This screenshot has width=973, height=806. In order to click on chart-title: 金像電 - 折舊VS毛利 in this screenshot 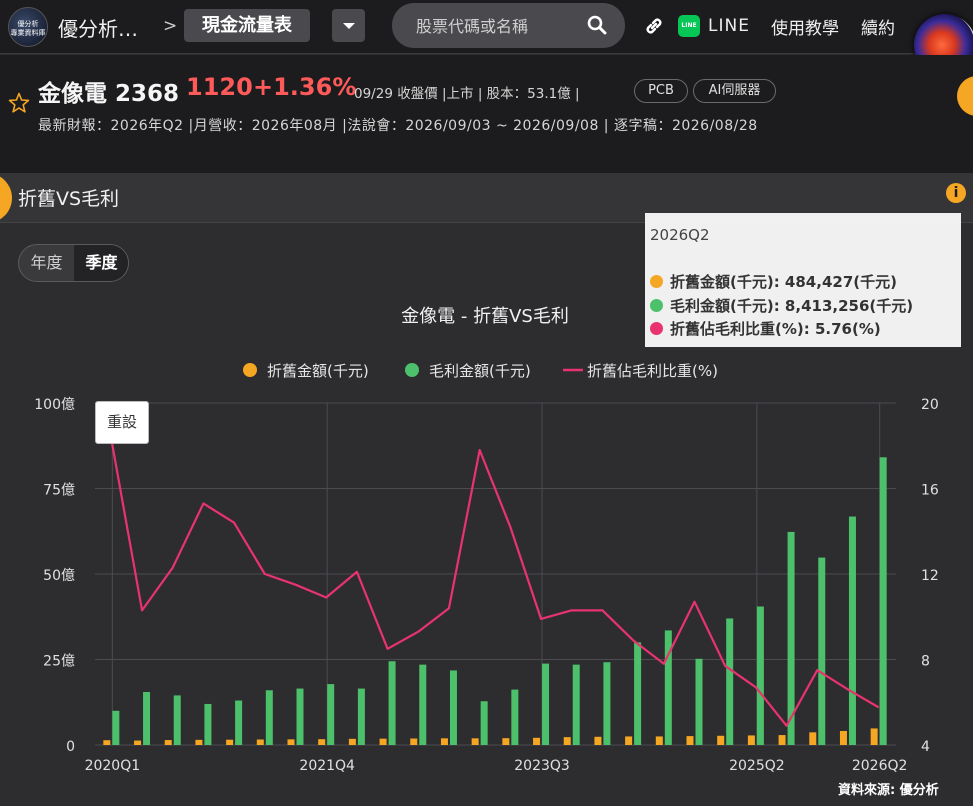, I will do `click(485, 316)`.